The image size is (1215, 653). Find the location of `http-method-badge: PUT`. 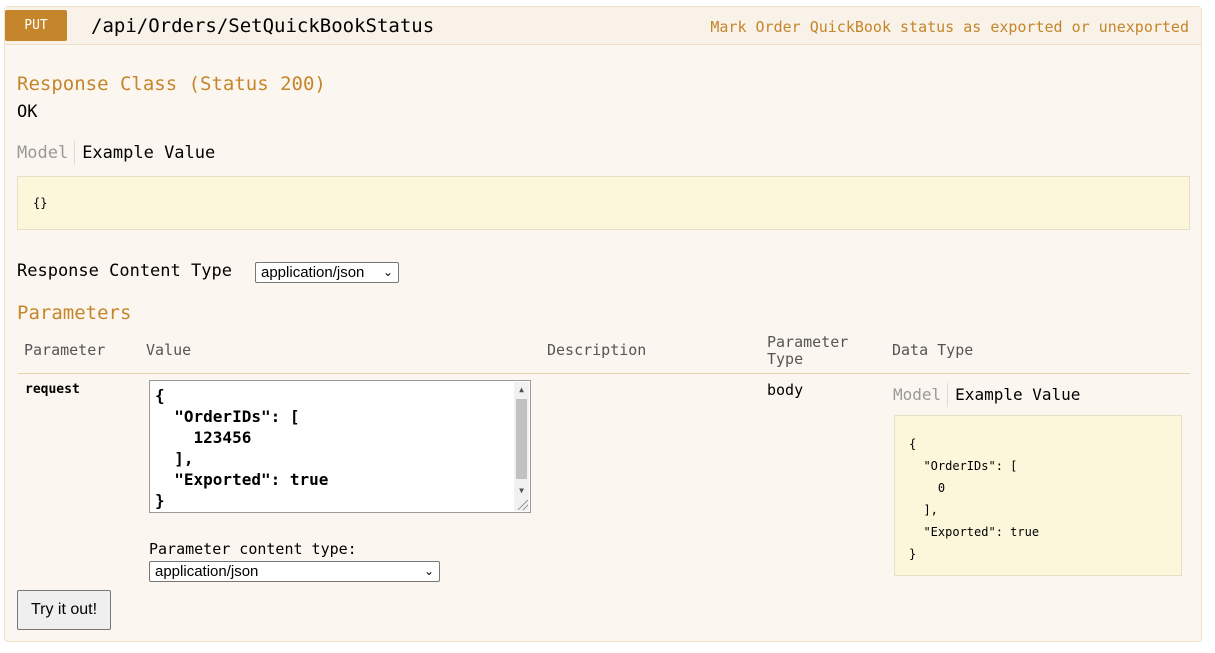

http-method-badge: PUT is located at coordinates (36, 25).